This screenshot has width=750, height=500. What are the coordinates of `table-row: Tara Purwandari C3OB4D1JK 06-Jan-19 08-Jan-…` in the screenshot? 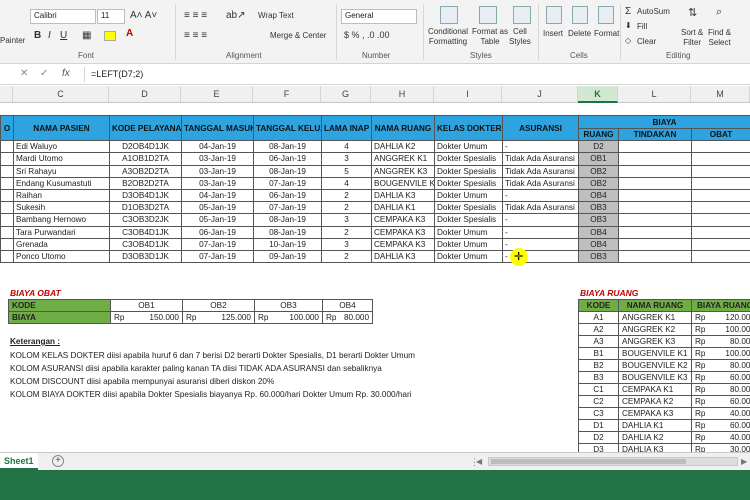 It's located at (375, 232).